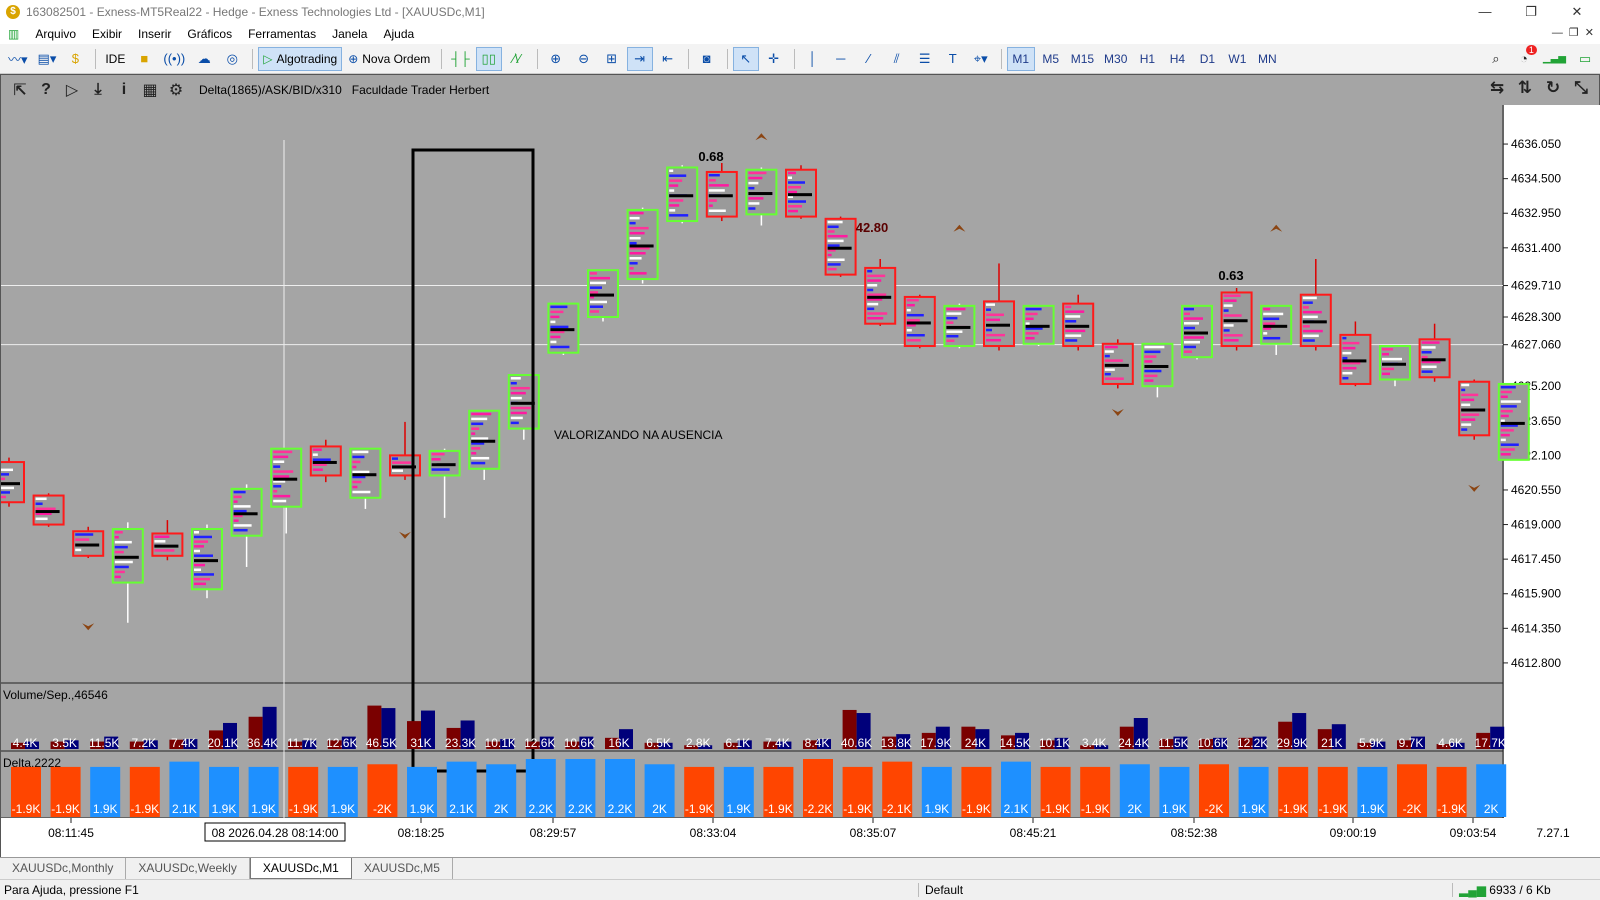  What do you see at coordinates (1082, 59) in the screenshot?
I see `tf-m15: M15` at bounding box center [1082, 59].